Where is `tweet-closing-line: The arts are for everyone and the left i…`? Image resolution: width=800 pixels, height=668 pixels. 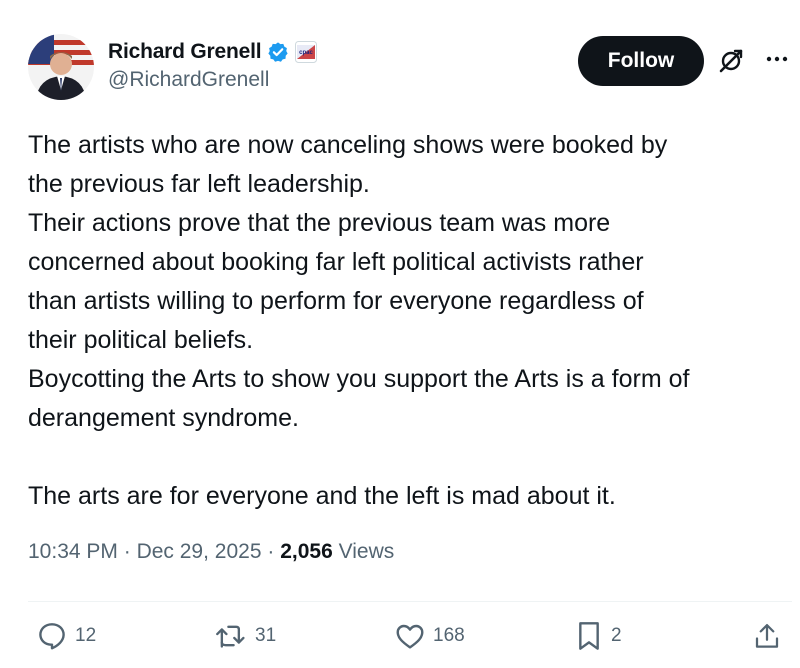
tweet-closing-line: The arts are for everyone and the left i… is located at coordinates (322, 496).